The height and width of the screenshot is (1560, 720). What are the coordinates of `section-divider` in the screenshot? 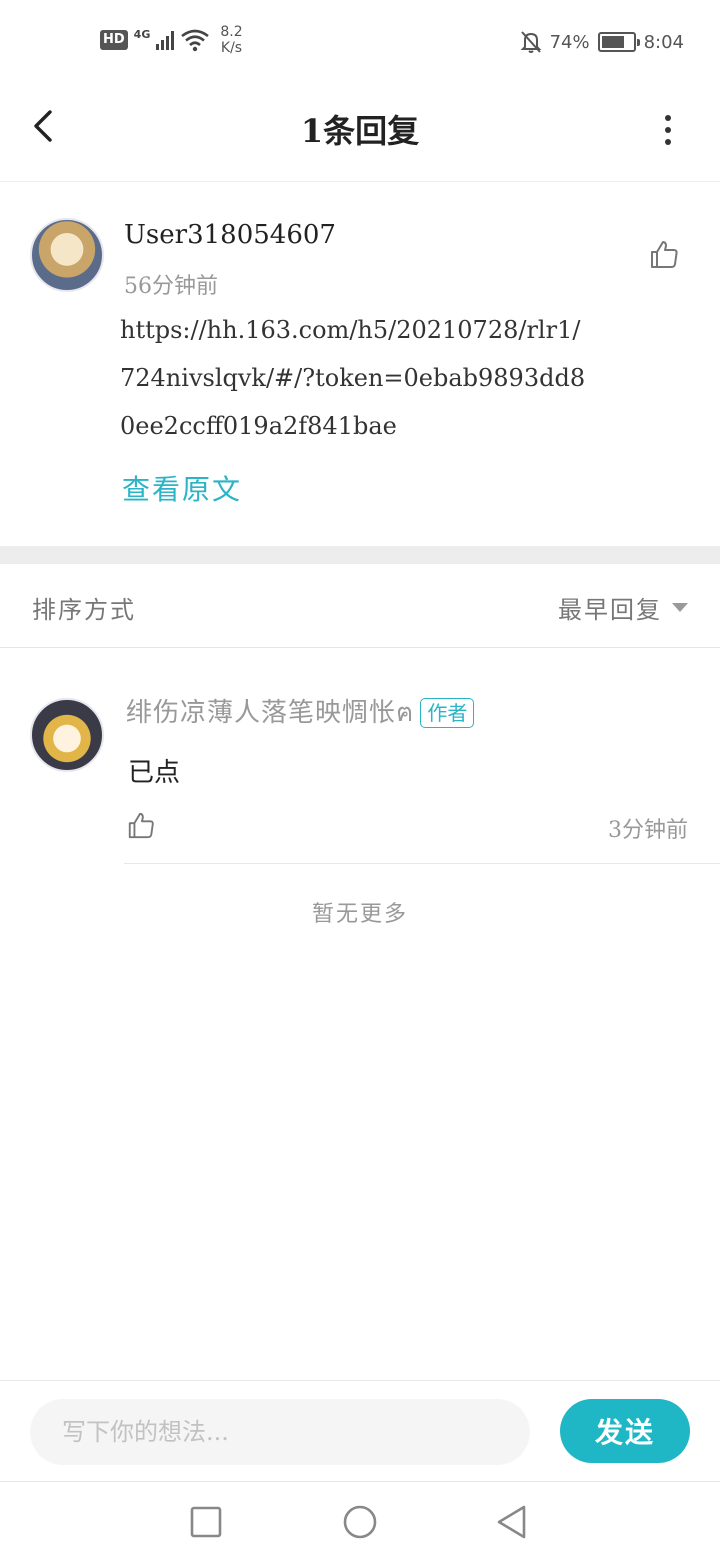 It's located at (360, 555).